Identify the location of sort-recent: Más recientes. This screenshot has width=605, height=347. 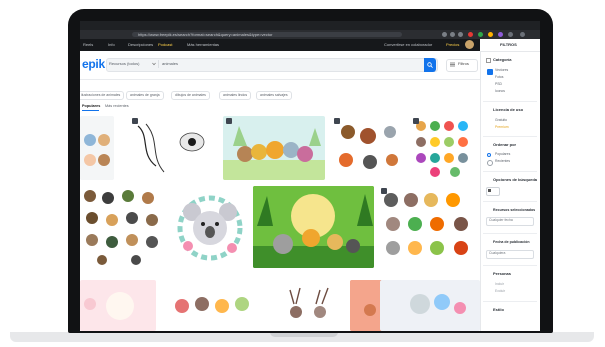
(117, 106).